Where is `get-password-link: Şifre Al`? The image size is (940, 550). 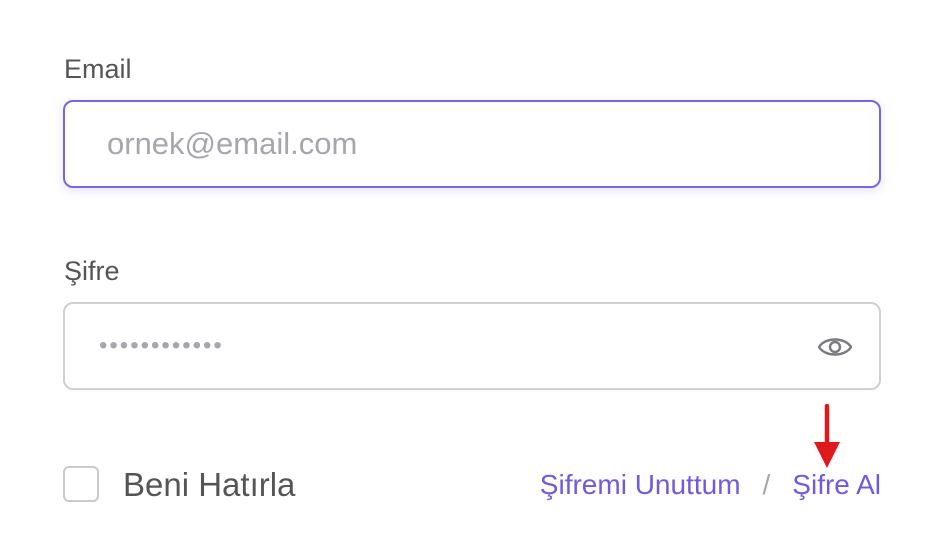
get-password-link: Şifre Al is located at coordinates (836, 485).